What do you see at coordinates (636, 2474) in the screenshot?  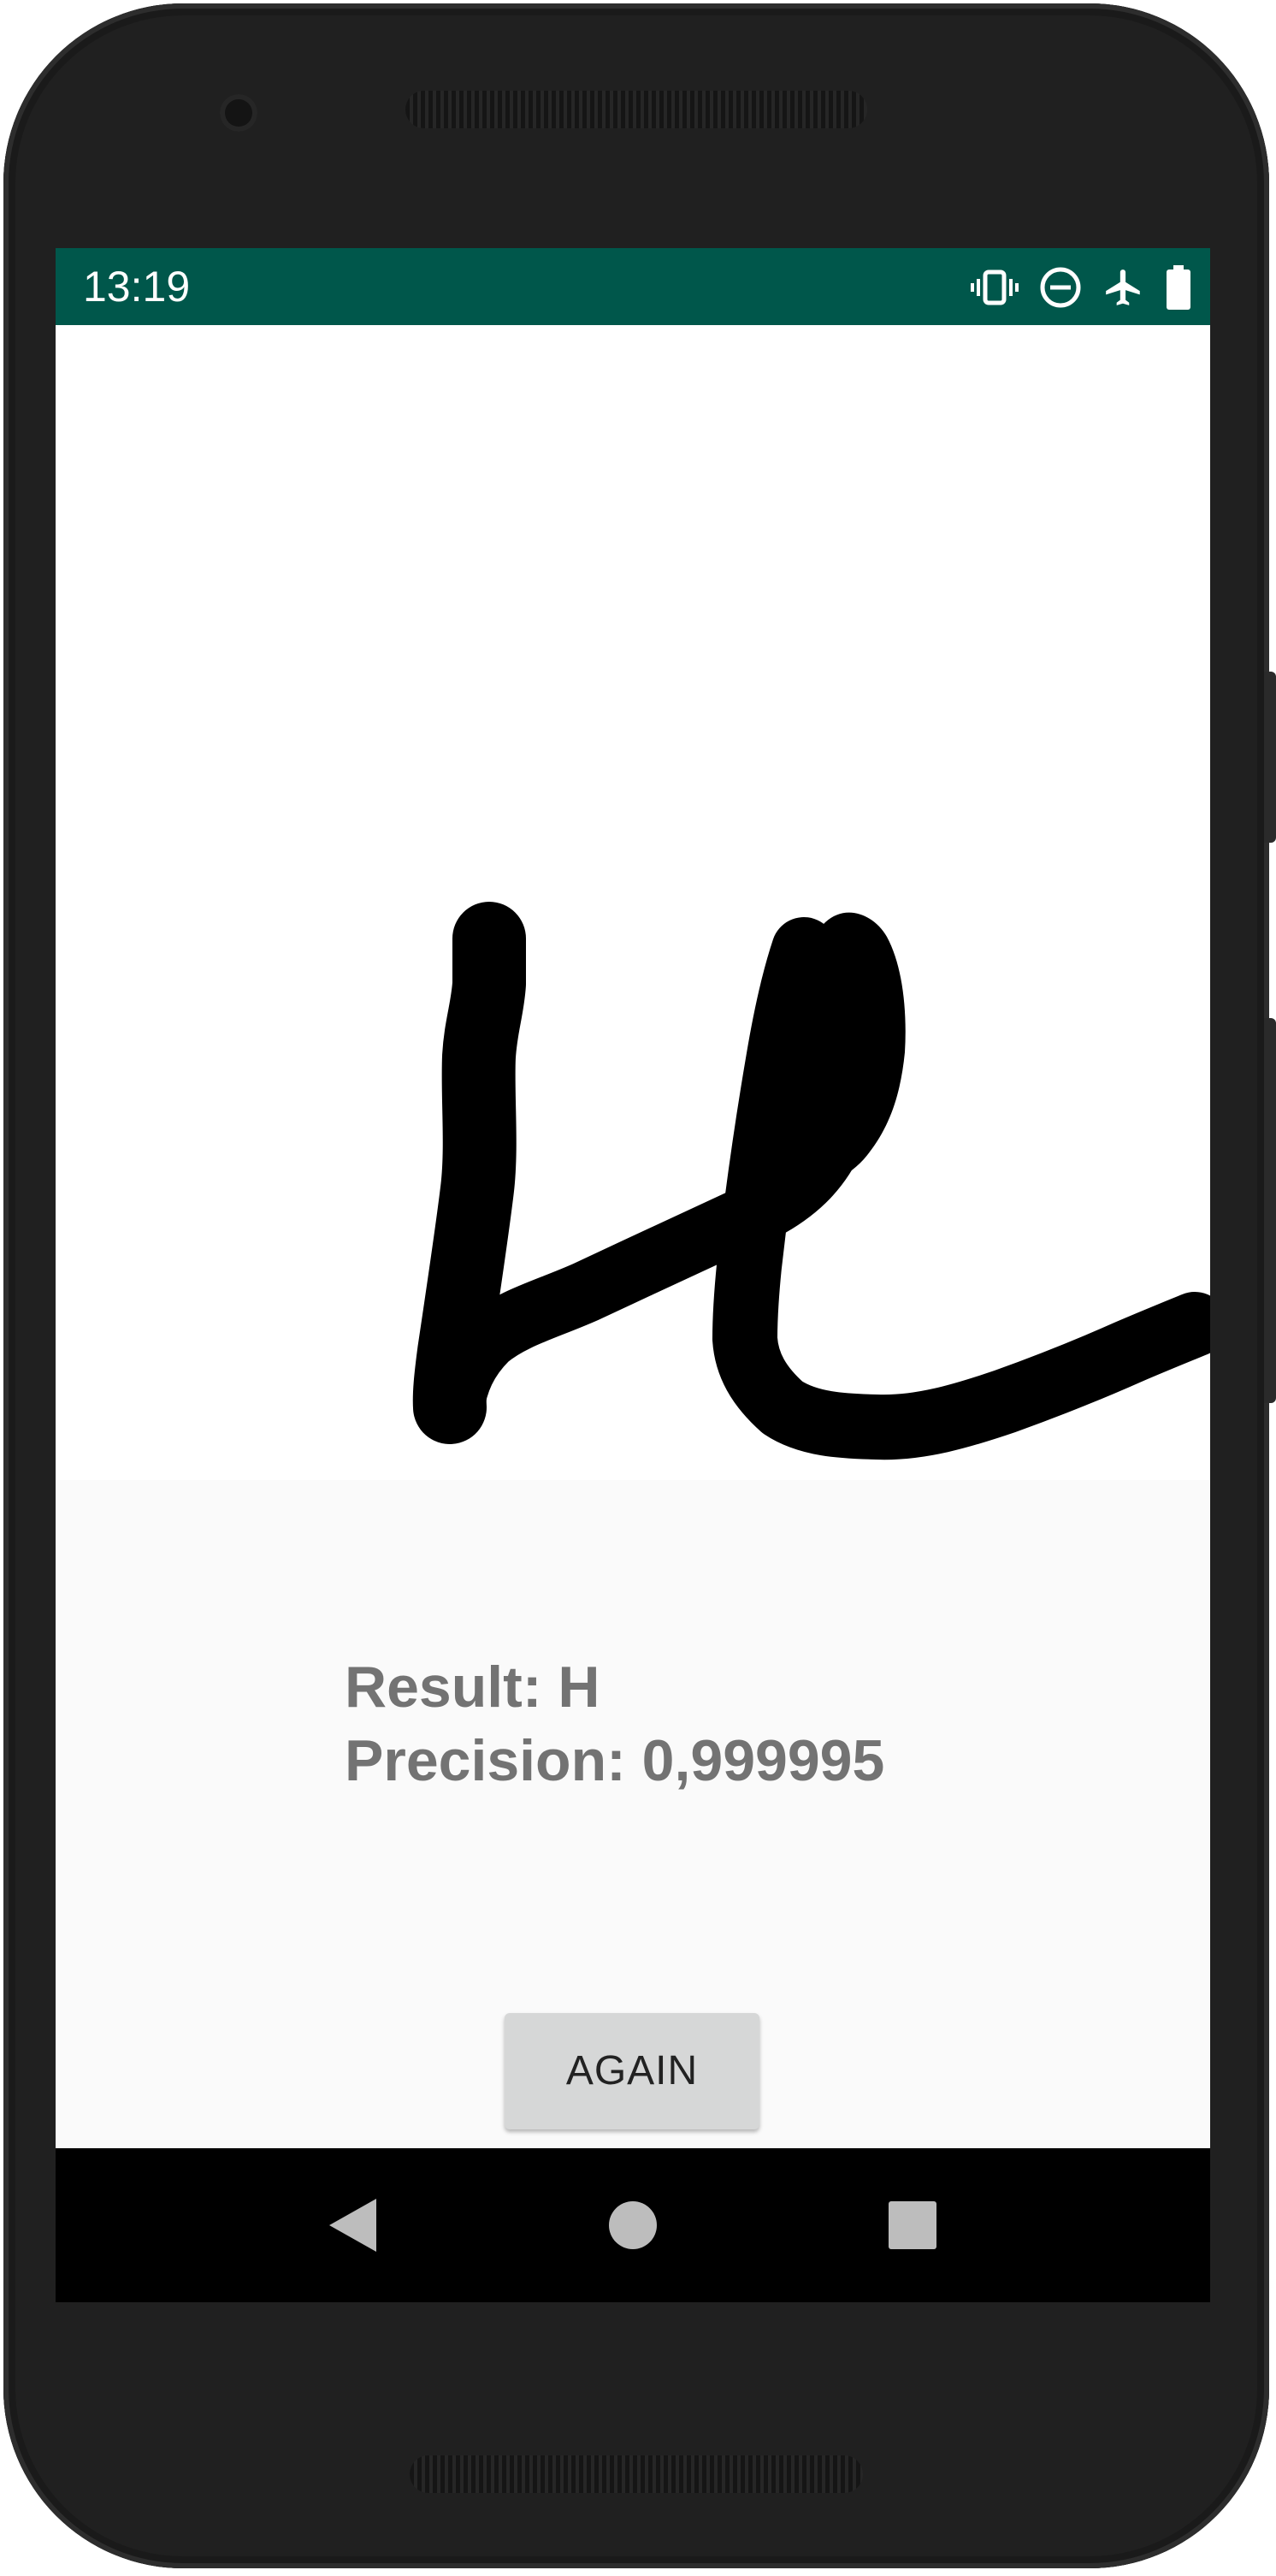 I see `bottom-speaker-grille` at bounding box center [636, 2474].